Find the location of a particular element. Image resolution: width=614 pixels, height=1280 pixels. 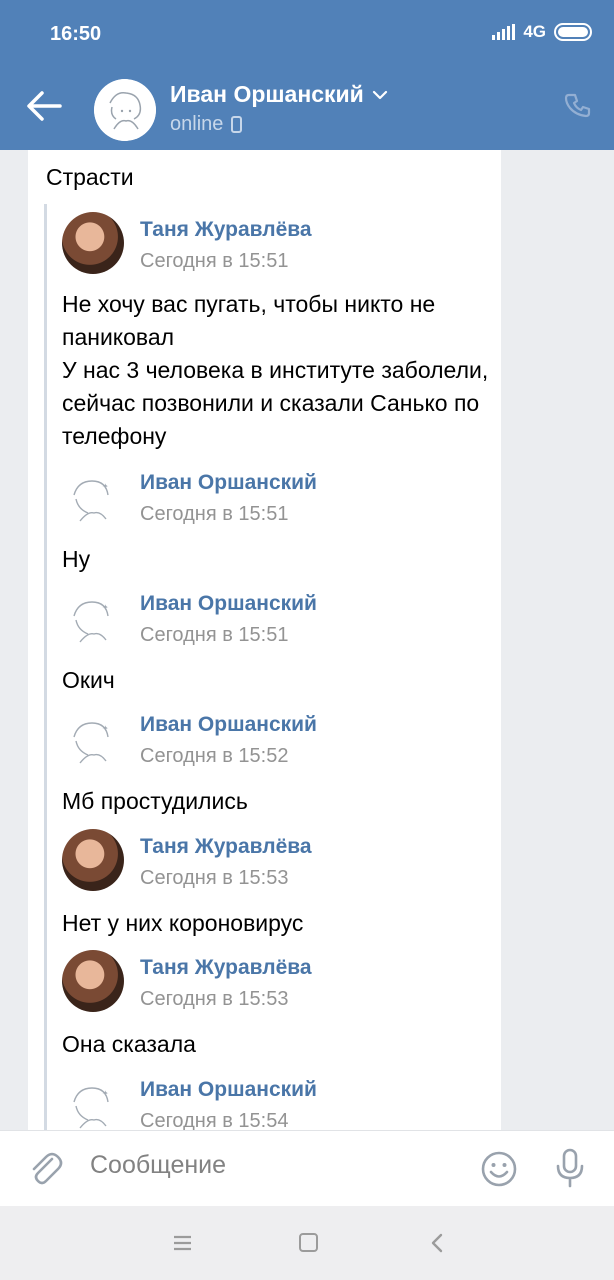

paperclip-icon is located at coordinates (45, 1168).